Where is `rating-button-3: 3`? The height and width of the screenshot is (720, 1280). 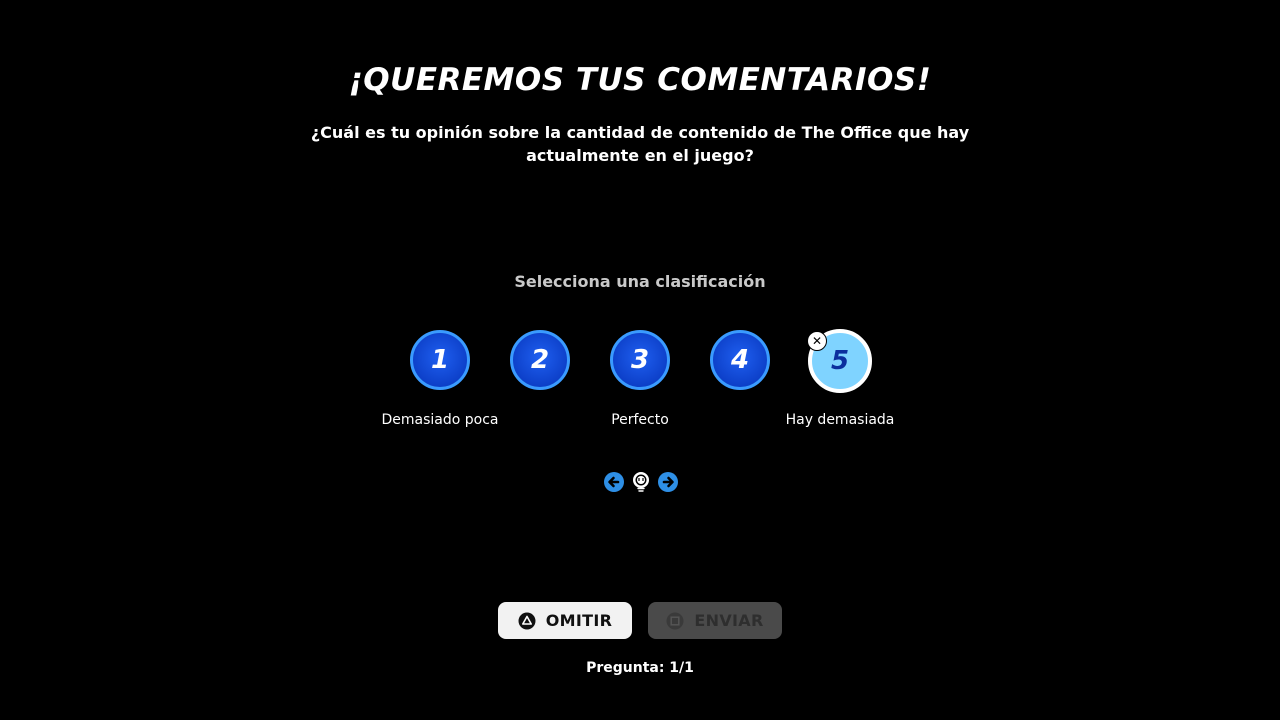
rating-button-3: 3 is located at coordinates (640, 360).